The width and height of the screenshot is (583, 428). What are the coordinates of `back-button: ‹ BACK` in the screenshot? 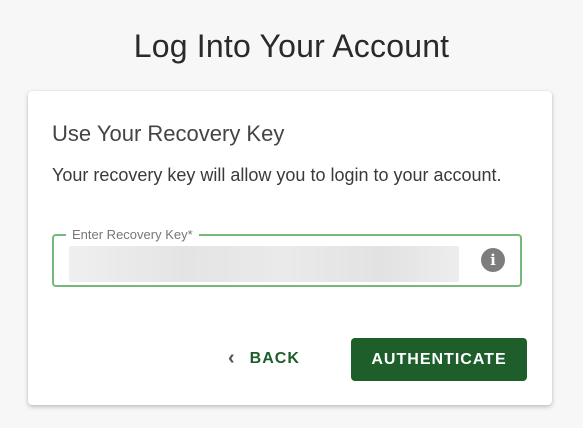 It's located at (264, 359).